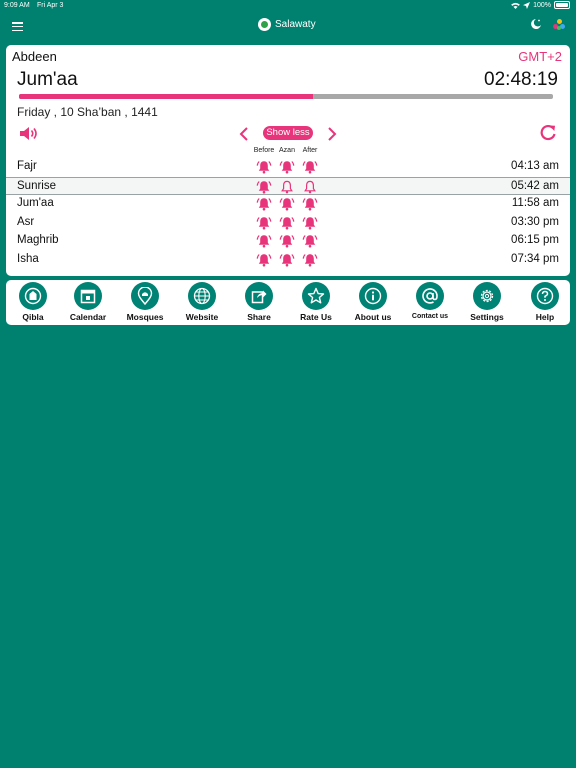 The height and width of the screenshot is (768, 576). What do you see at coordinates (310, 150) in the screenshot?
I see `column-header-after: After` at bounding box center [310, 150].